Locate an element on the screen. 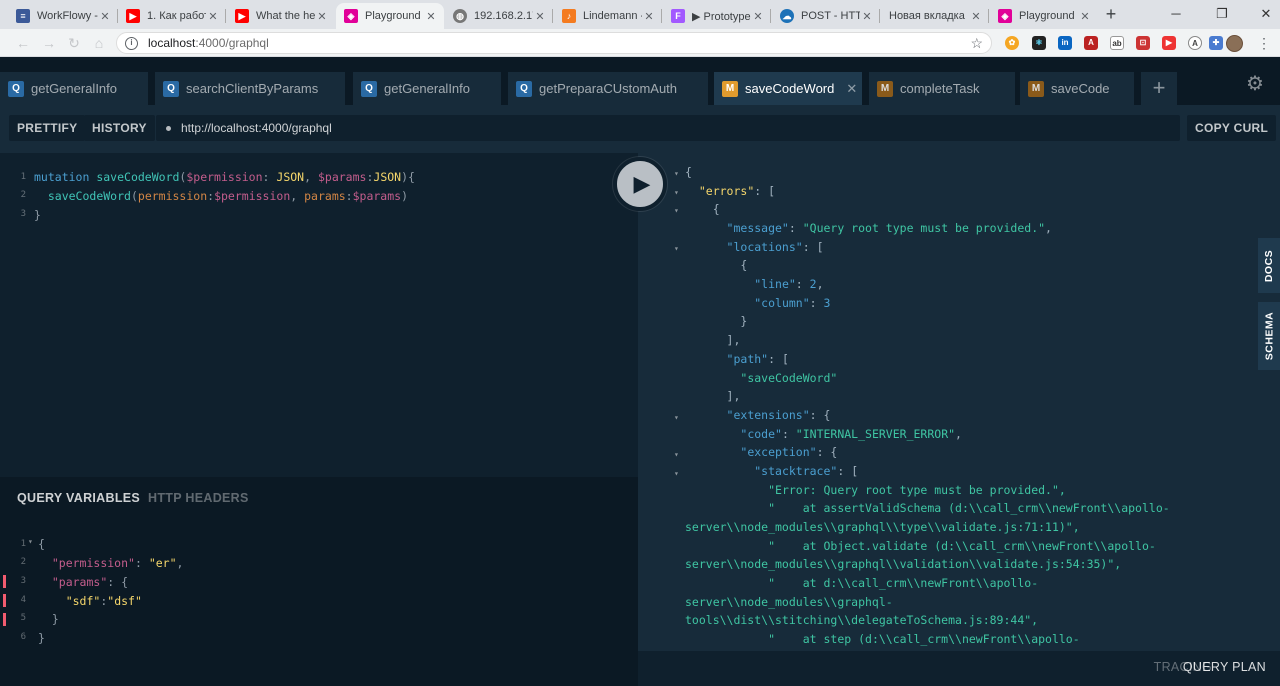  result-line: { is located at coordinates (716, 265).